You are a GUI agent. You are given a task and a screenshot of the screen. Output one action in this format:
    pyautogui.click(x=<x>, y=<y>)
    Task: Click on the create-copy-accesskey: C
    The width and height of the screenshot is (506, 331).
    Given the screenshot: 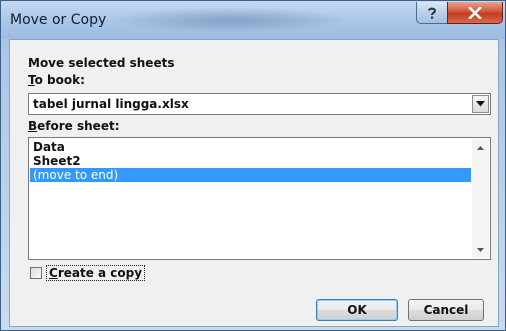 What is the action you would take?
    pyautogui.click(x=53, y=273)
    